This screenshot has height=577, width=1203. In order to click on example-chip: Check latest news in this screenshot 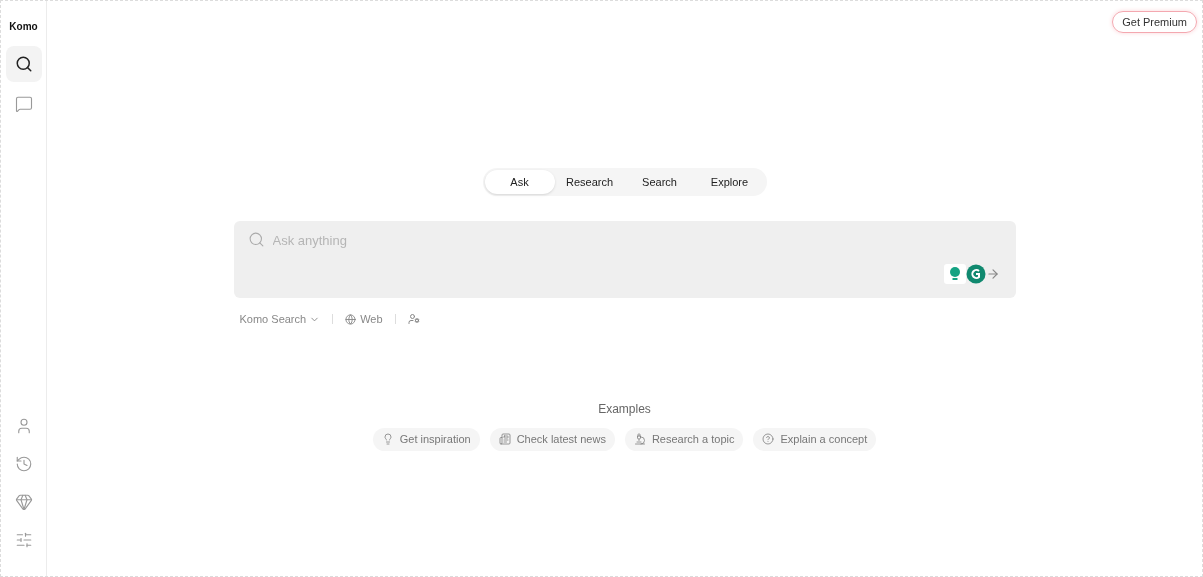, I will do `click(552, 439)`.